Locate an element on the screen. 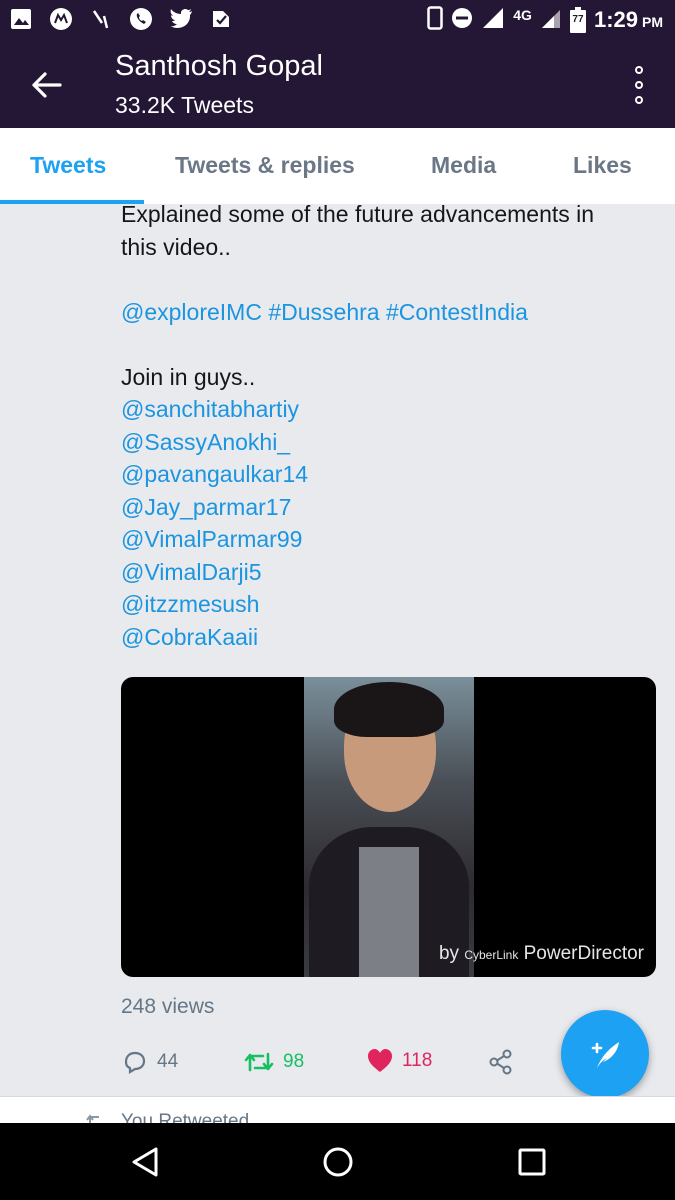 The width and height of the screenshot is (675, 1200). share-button is located at coordinates (501, 1062).